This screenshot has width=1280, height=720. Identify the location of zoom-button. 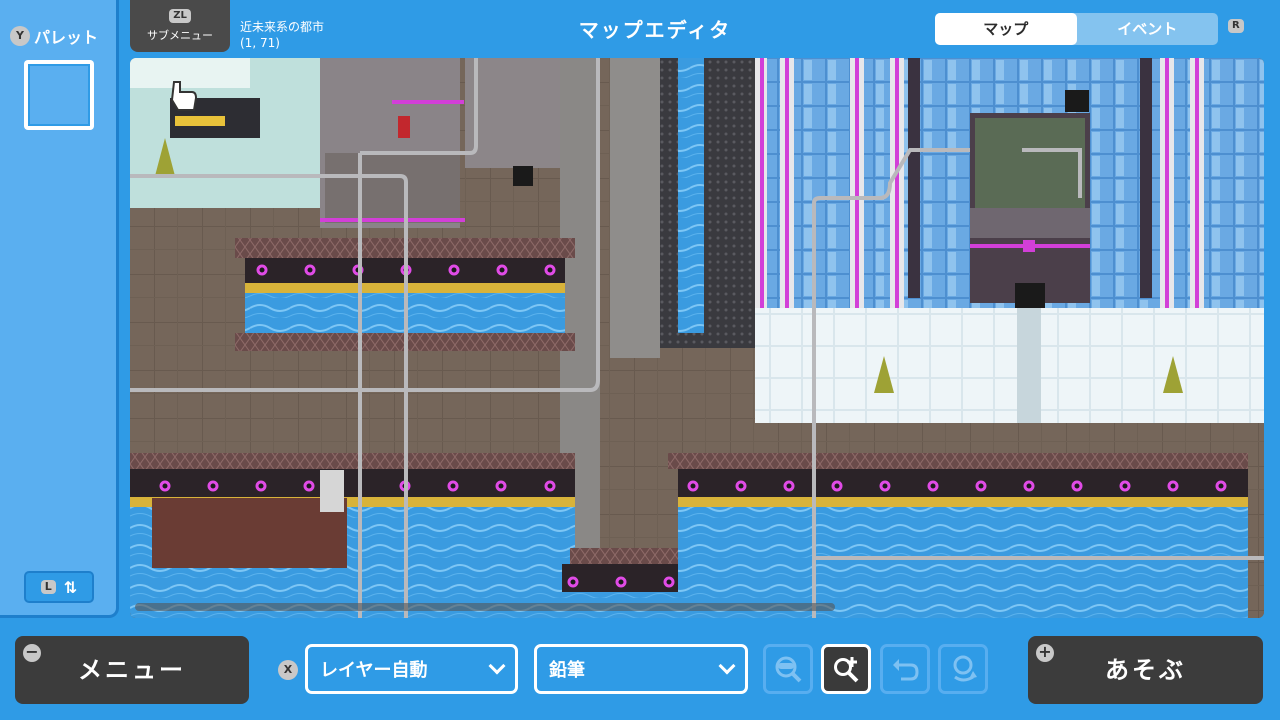
(846, 669).